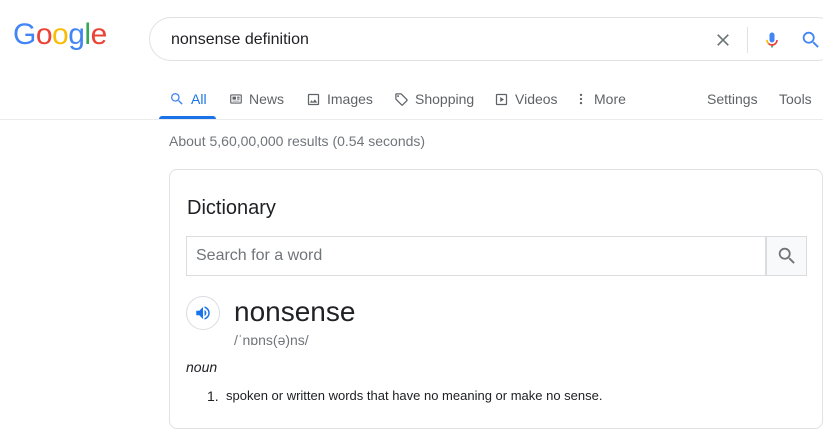 The width and height of the screenshot is (823, 429). What do you see at coordinates (199, 99) in the screenshot?
I see `tab-label: All` at bounding box center [199, 99].